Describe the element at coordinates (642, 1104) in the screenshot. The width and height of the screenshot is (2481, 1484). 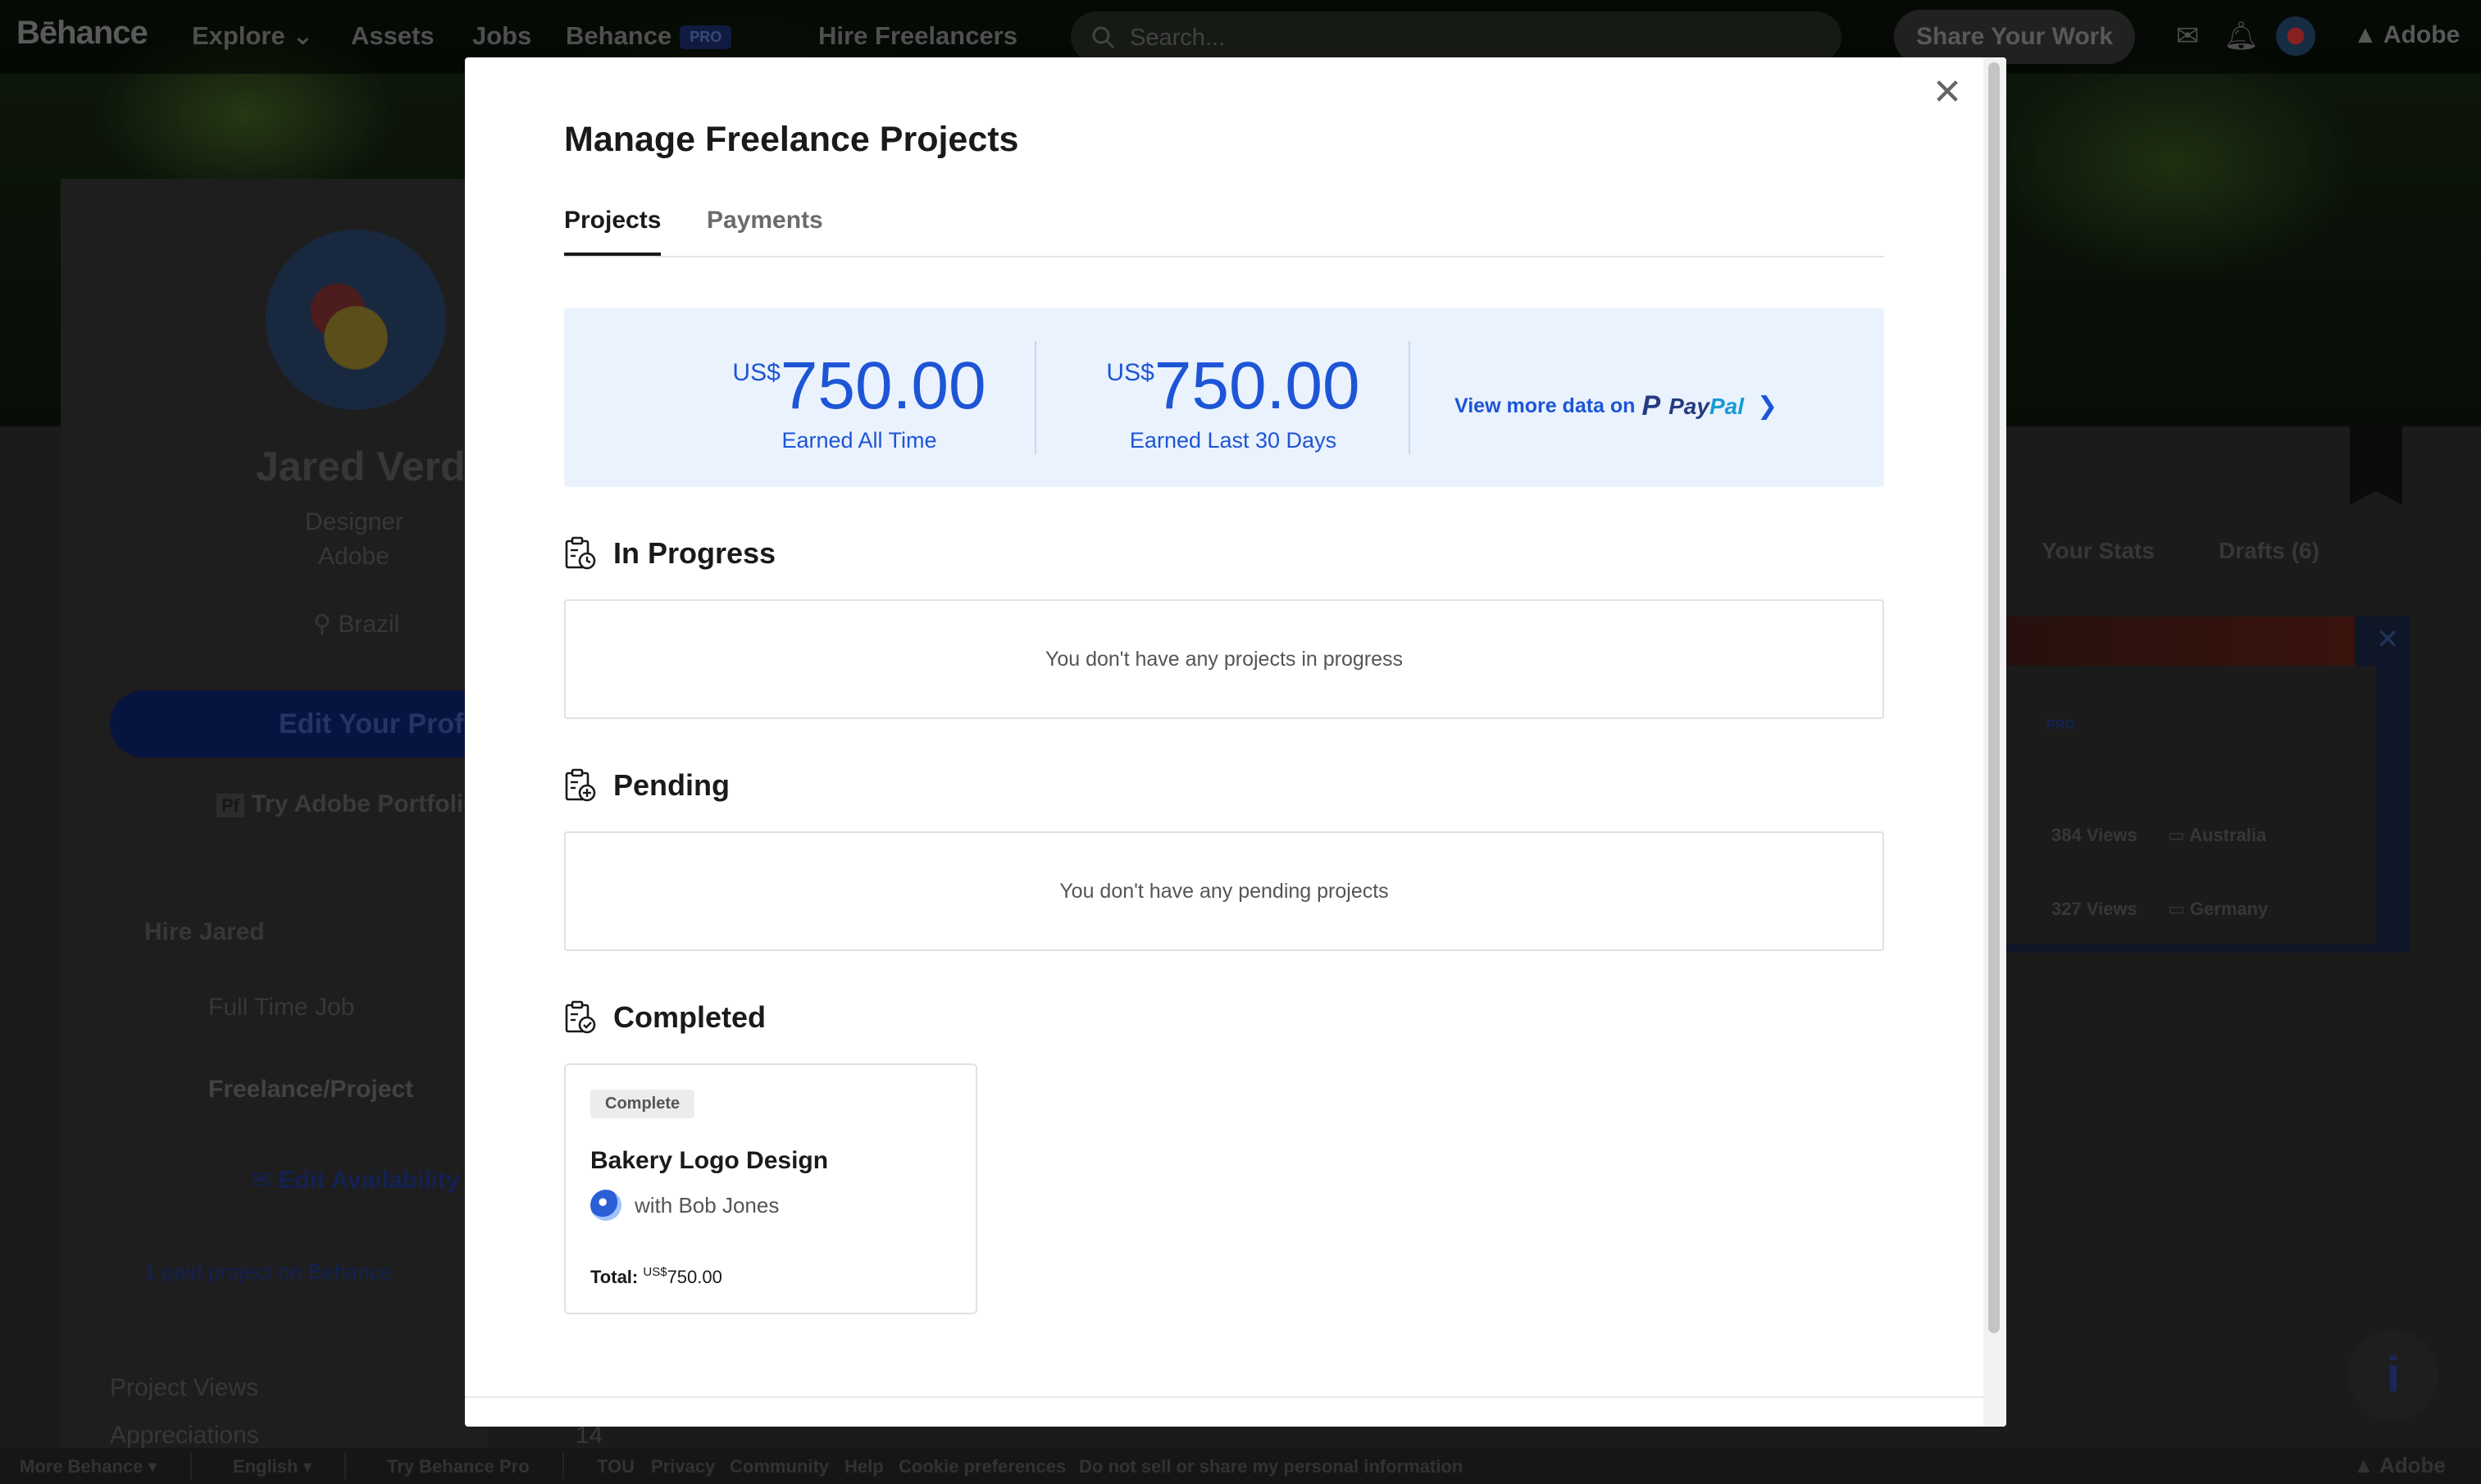
I see `status-badge: Complete` at that location.